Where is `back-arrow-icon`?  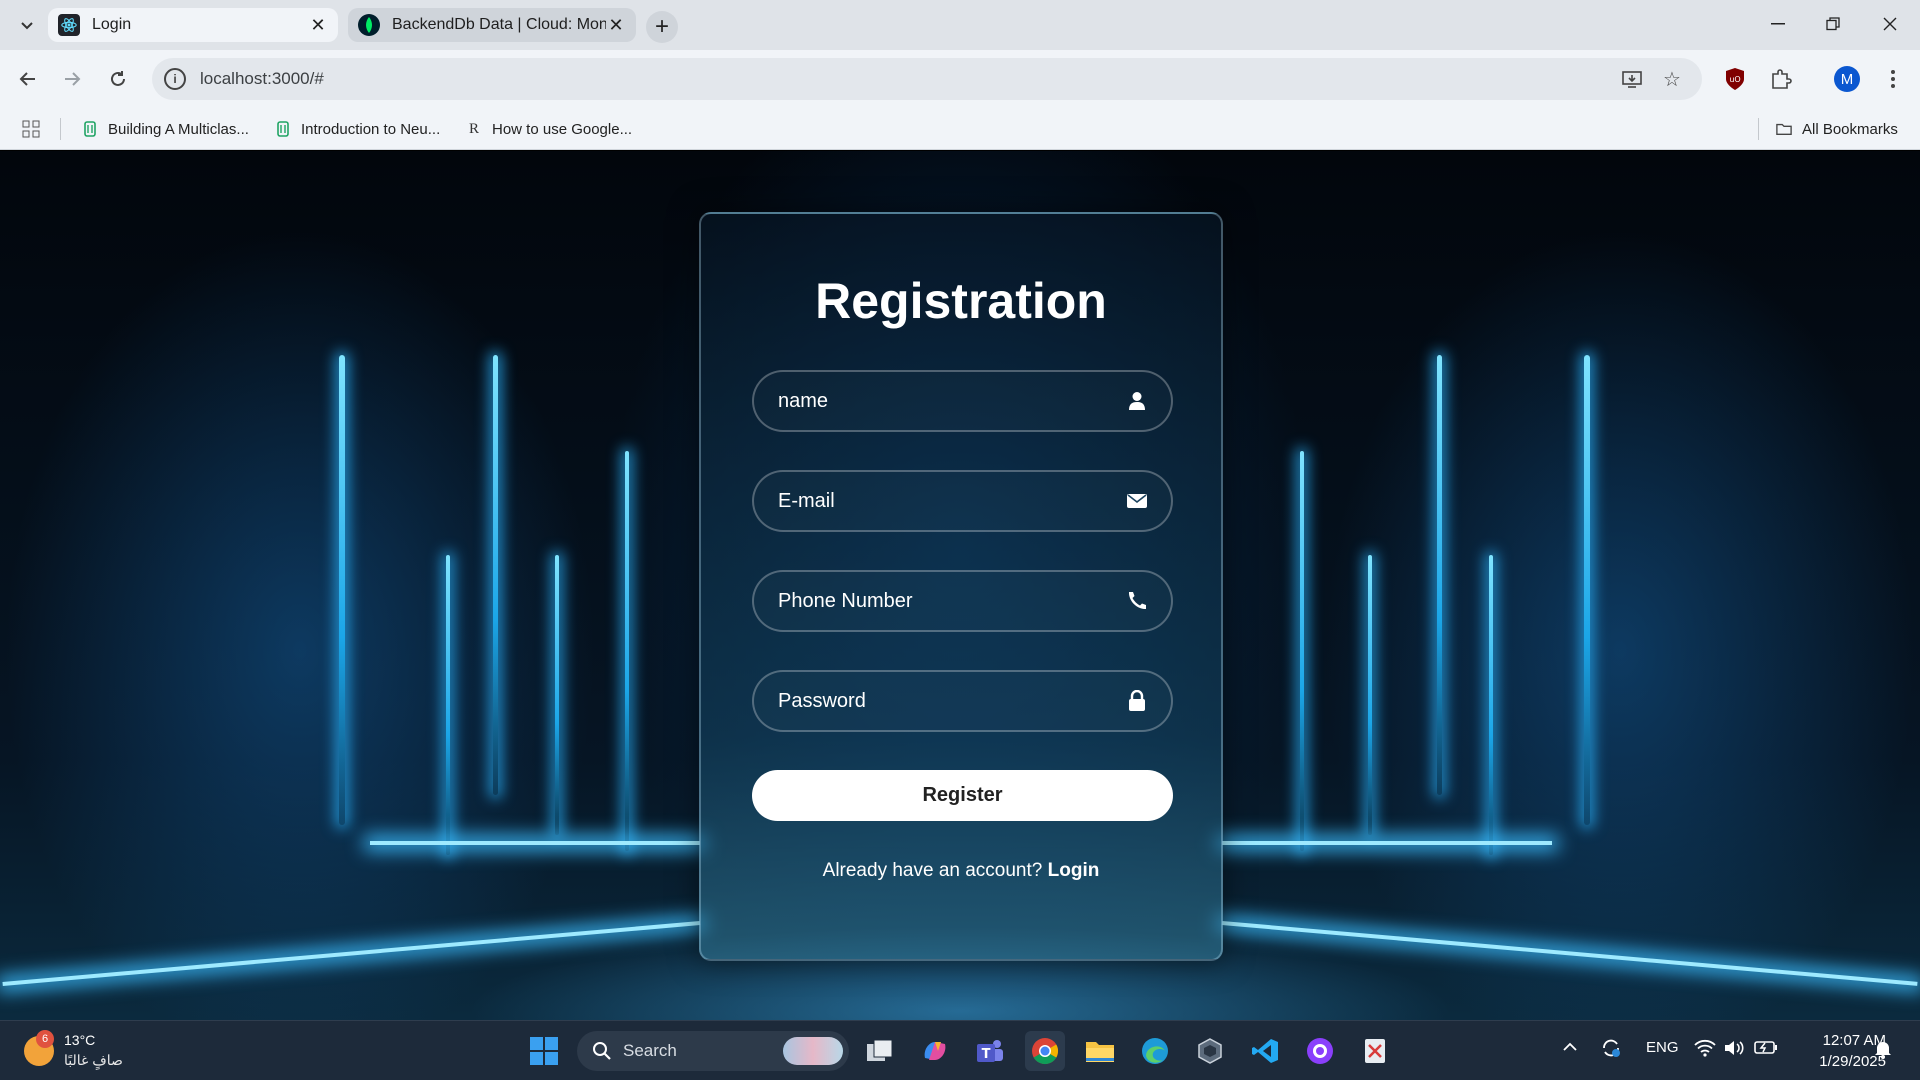 back-arrow-icon is located at coordinates (28, 79).